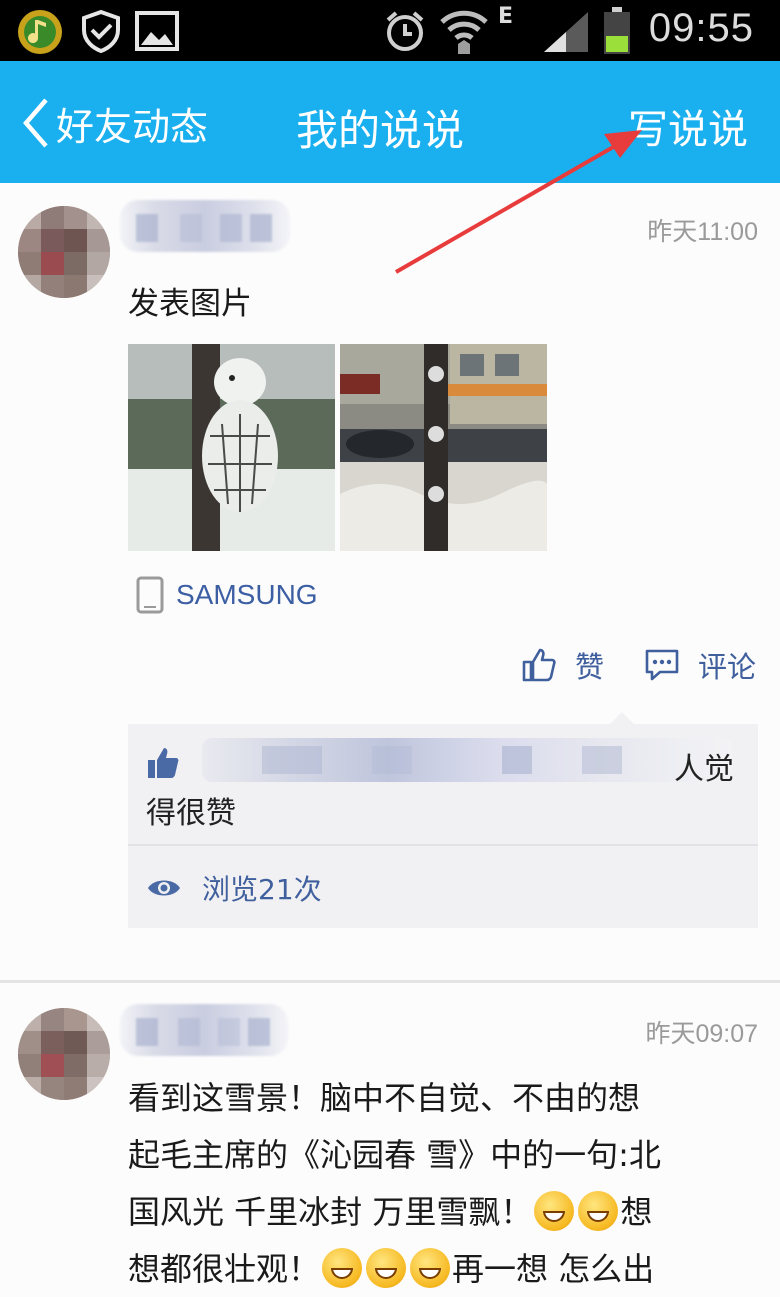 The image size is (780, 1298). Describe the element at coordinates (394, 1155) in the screenshot. I see `post-text-line: 起毛主席的《沁园春 雪》中的一句:北` at that location.